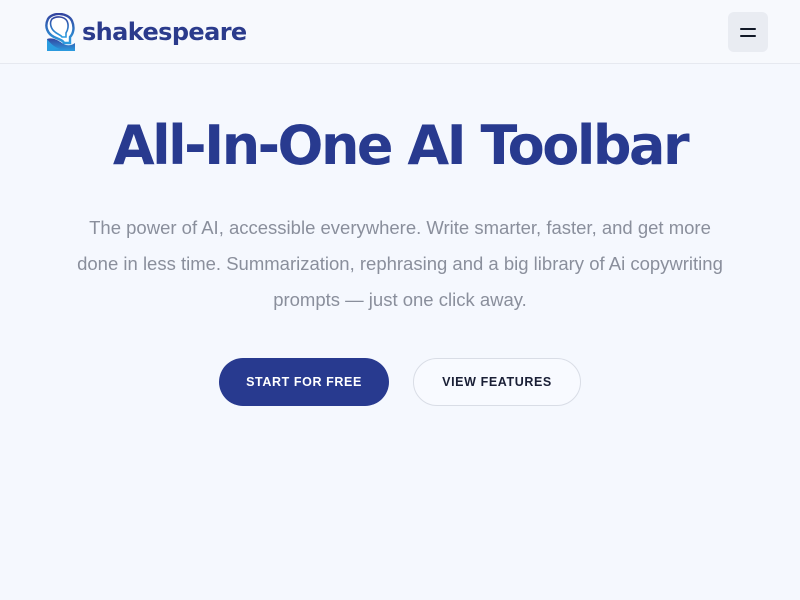 This screenshot has height=600, width=800. What do you see at coordinates (748, 32) in the screenshot?
I see `hamburger-menu-button` at bounding box center [748, 32].